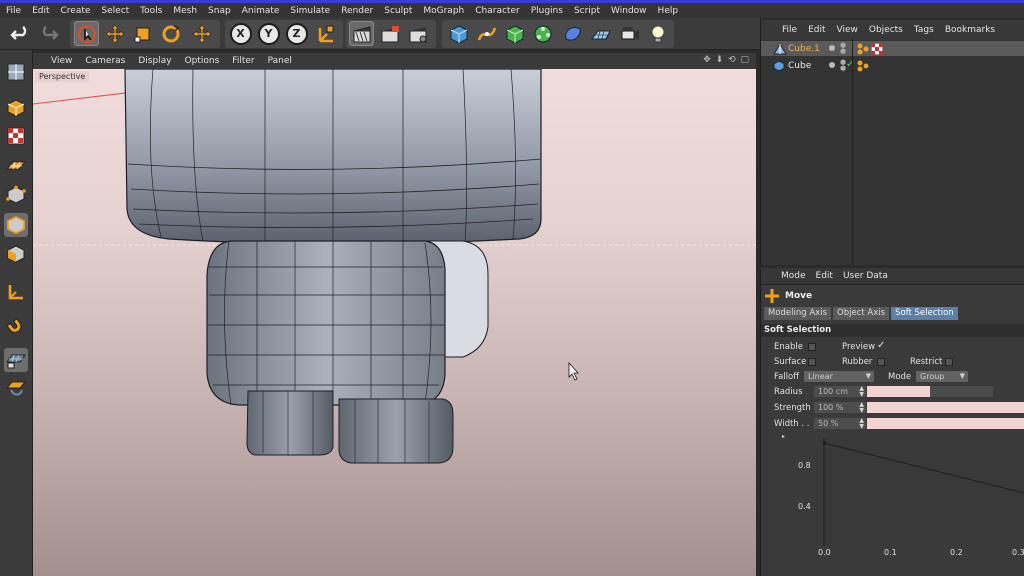 Image resolution: width=1024 pixels, height=576 pixels. I want to click on cube-object-button, so click(458, 33).